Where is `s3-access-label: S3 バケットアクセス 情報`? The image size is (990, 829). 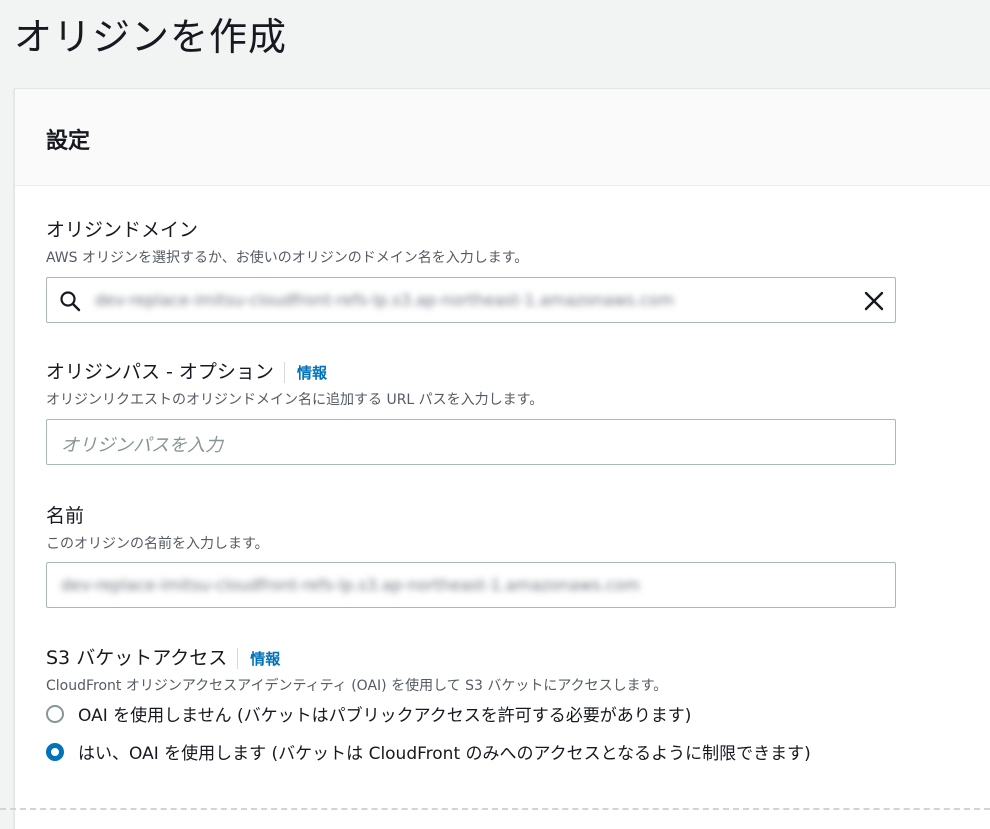
s3-access-label: S3 バケットアクセス 情報 is located at coordinates (163, 656).